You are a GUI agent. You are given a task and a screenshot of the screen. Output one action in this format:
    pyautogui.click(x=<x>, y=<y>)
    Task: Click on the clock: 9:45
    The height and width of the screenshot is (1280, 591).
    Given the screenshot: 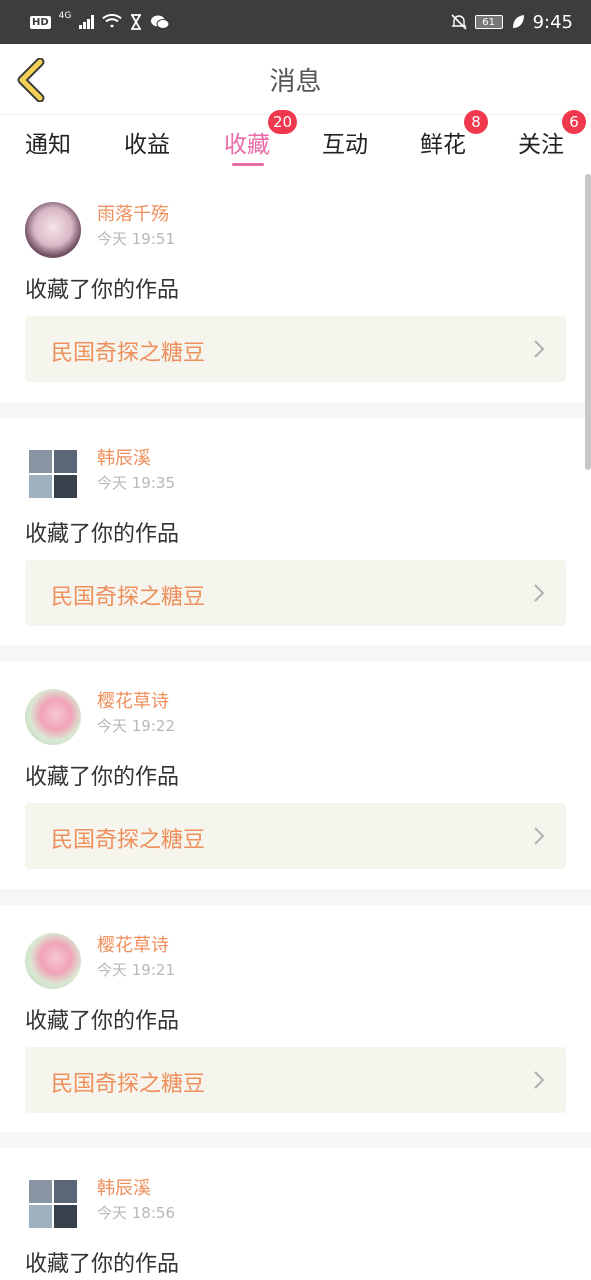 What is the action you would take?
    pyautogui.click(x=552, y=22)
    